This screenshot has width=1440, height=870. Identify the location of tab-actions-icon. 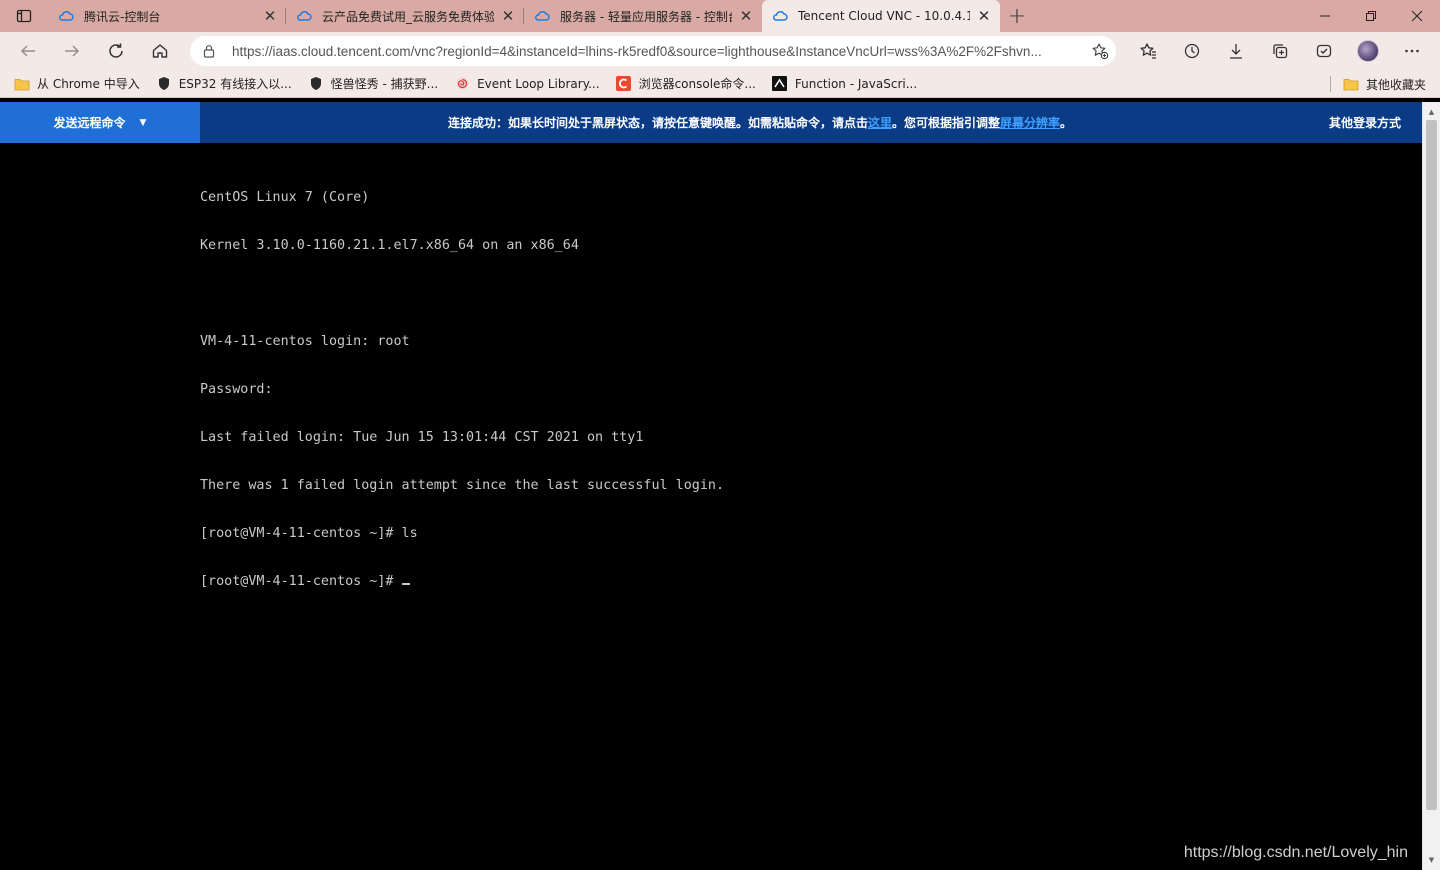
(24, 16).